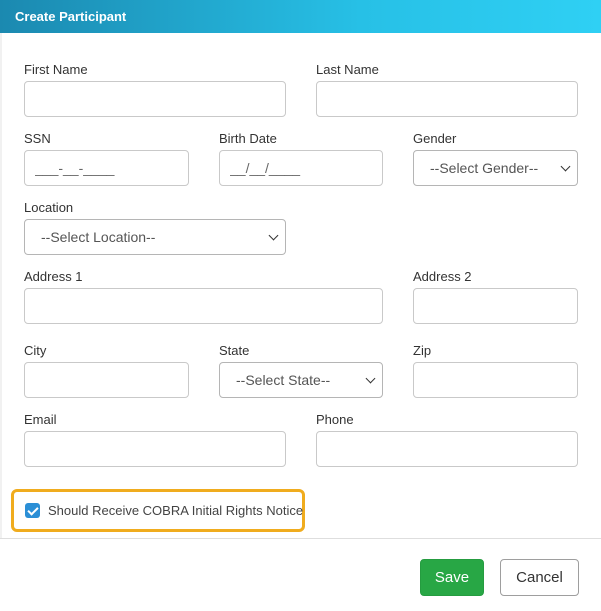  Describe the element at coordinates (301, 168) in the screenshot. I see `birth-date-input` at that location.